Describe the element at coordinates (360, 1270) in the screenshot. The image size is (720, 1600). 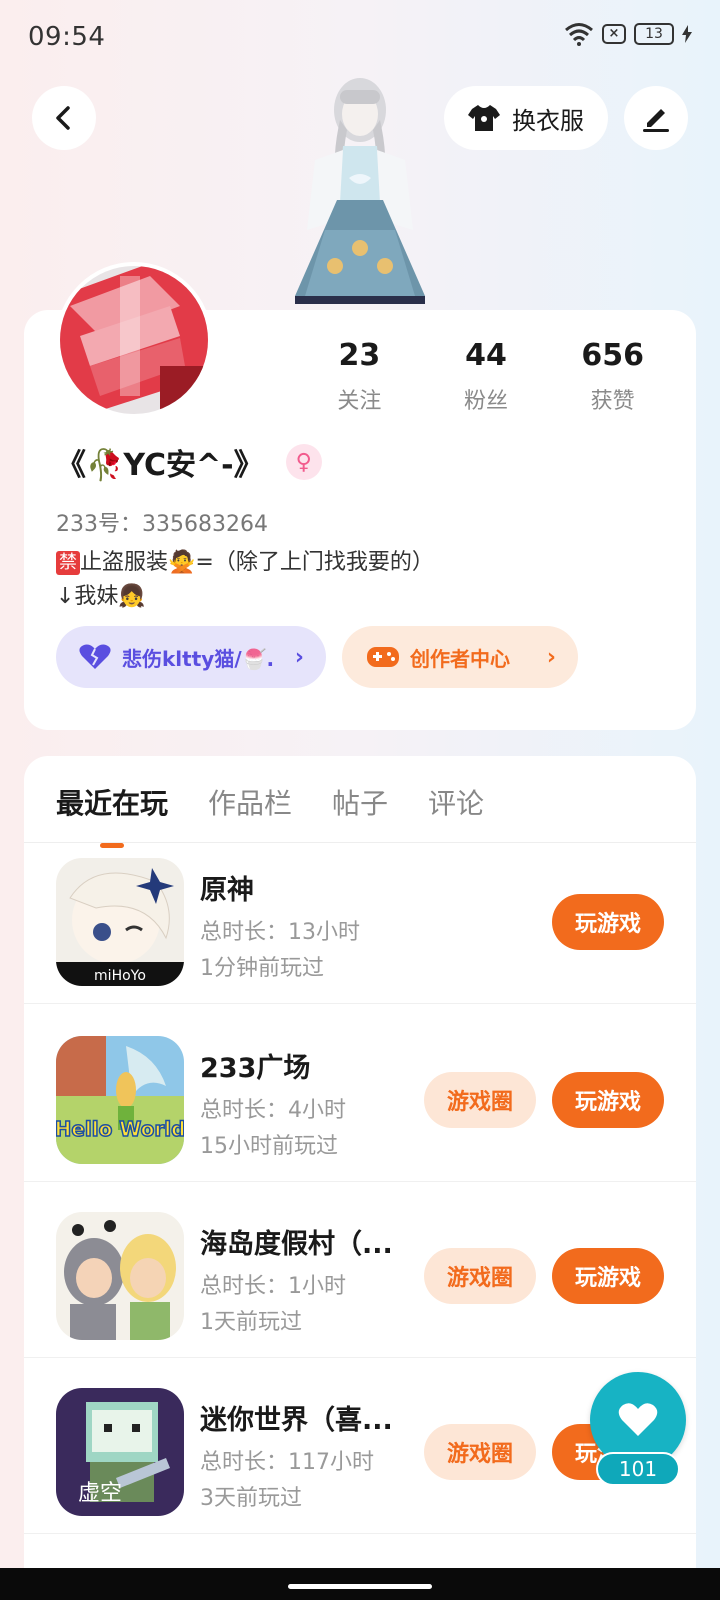
I see `game-row: 海岛度假村（... 总时长：1小时 1天前玩过 游戏圈 玩游戏` at that location.